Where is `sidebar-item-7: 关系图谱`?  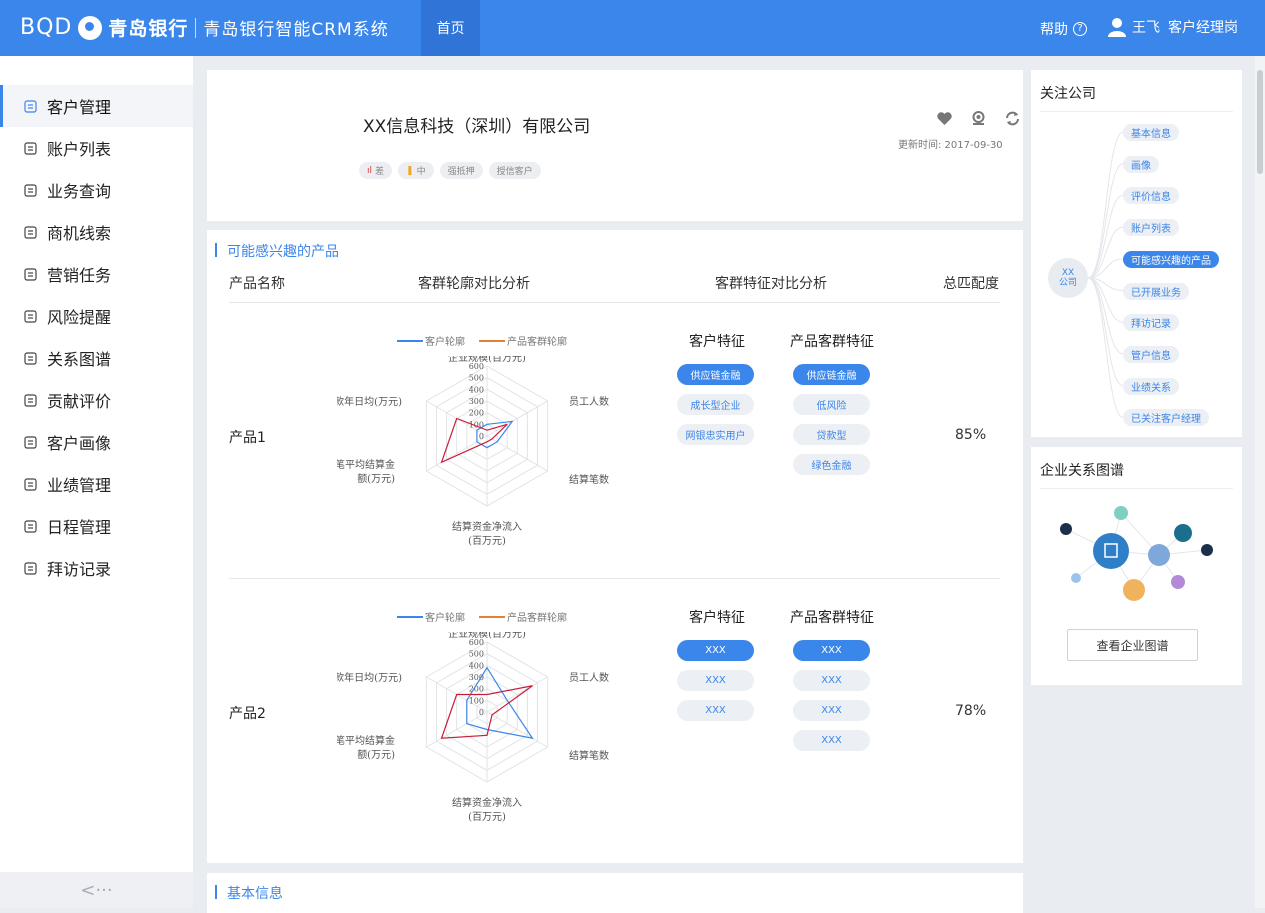
sidebar-item-7: 关系图谱 is located at coordinates (96, 358).